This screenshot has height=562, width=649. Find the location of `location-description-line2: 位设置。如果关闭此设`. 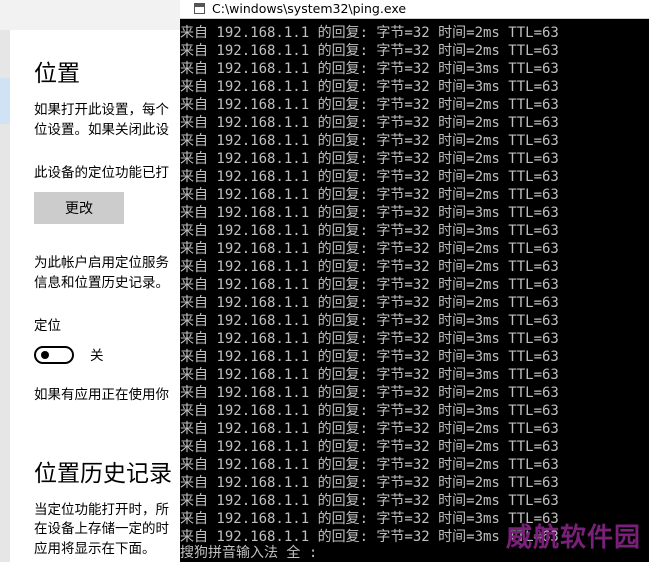

location-description-line2: 位设置。如果关闭此设 is located at coordinates (101, 130).